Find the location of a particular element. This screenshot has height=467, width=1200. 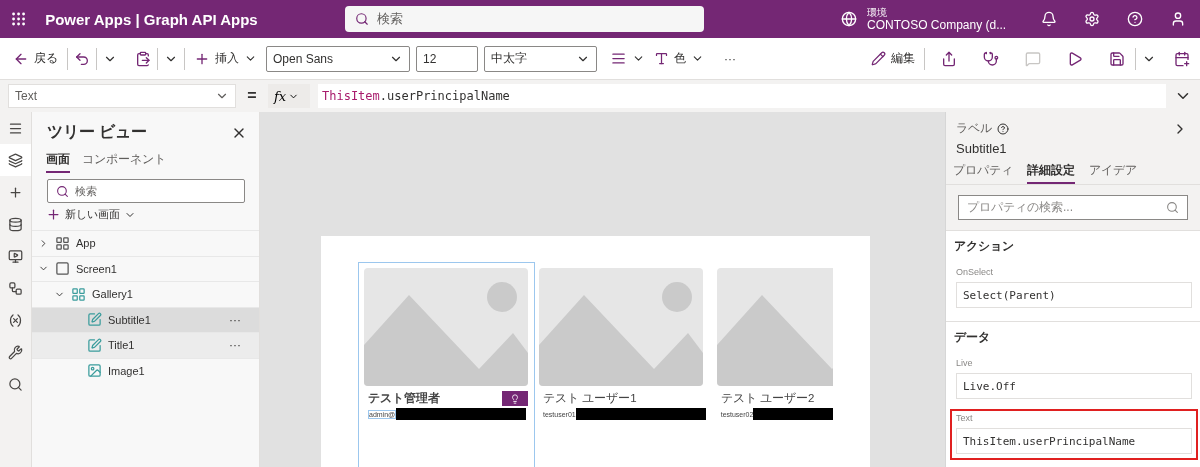

panel-title: ツリー ビュー is located at coordinates (97, 132).